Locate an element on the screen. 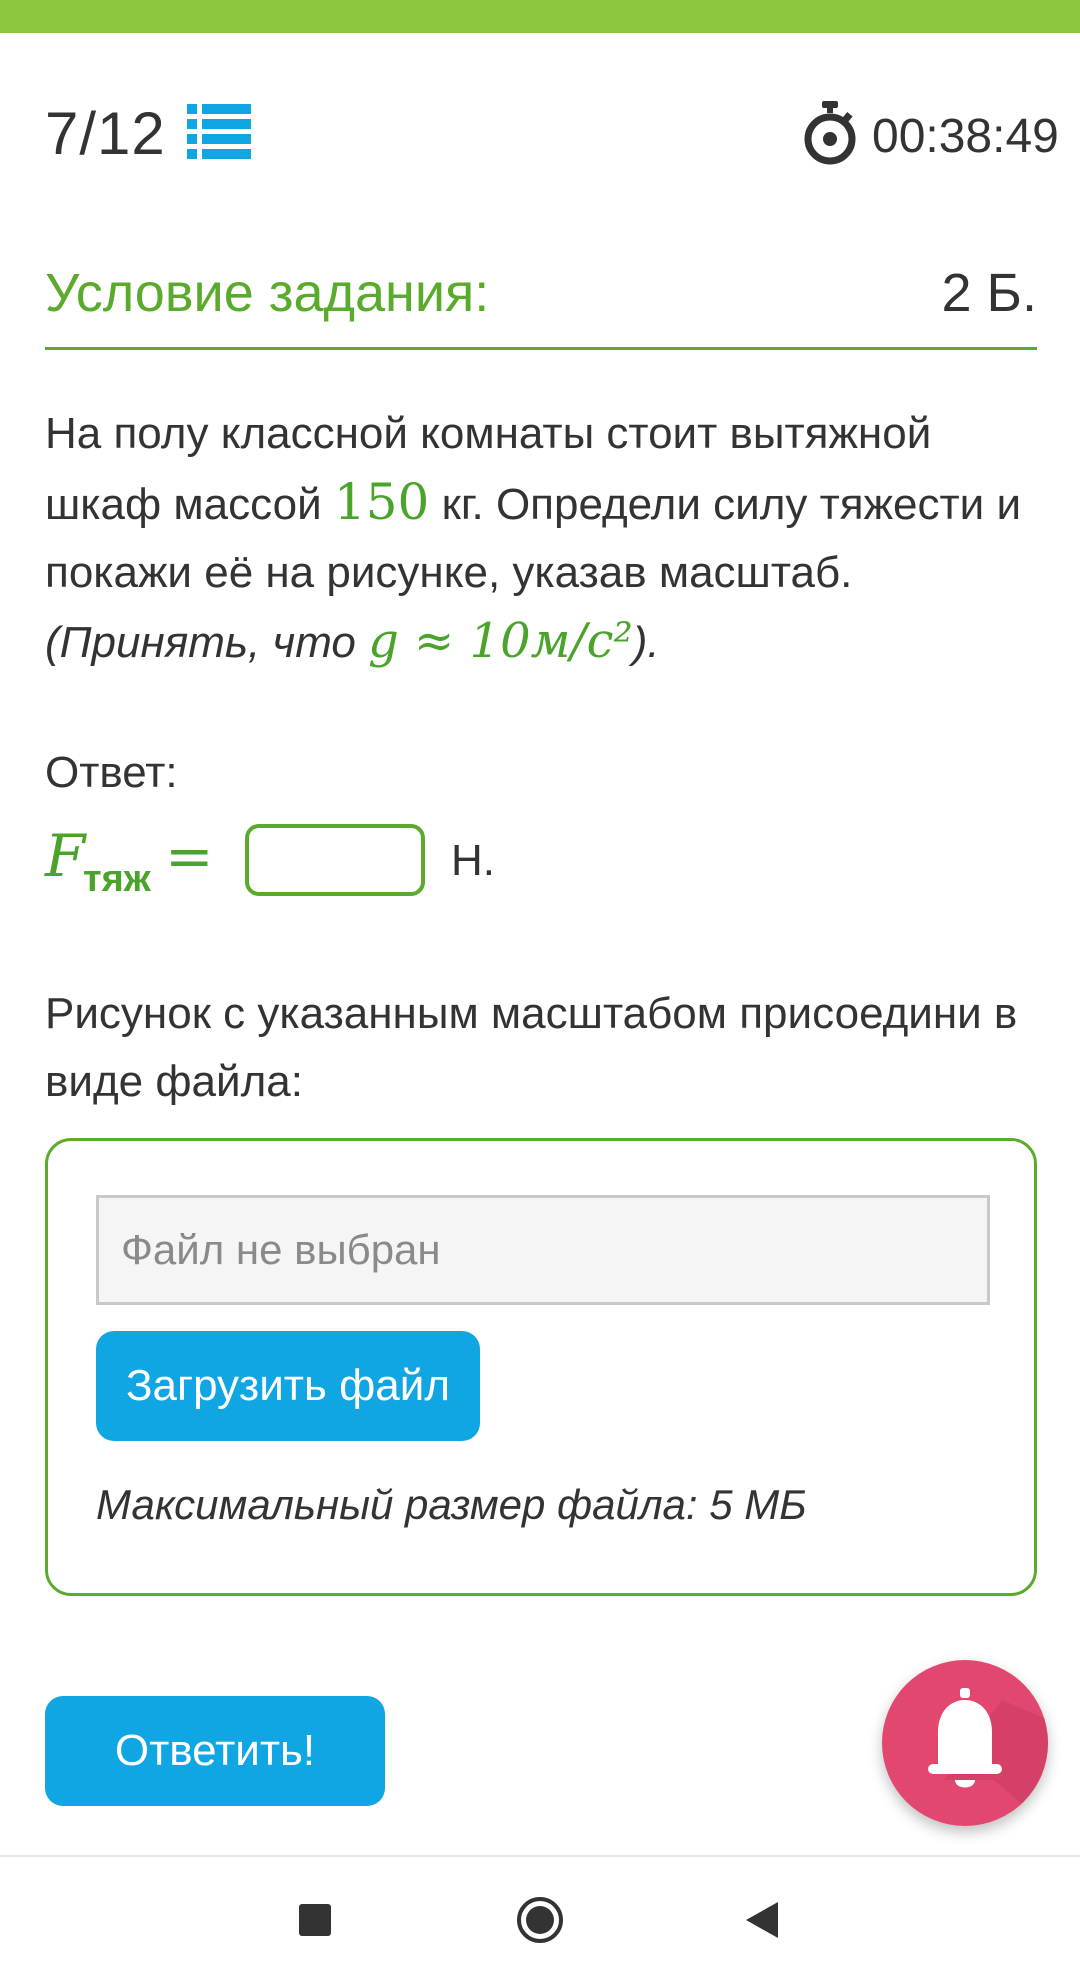 The height and width of the screenshot is (1985, 1080). points-value: 2 Б. is located at coordinates (989, 293).